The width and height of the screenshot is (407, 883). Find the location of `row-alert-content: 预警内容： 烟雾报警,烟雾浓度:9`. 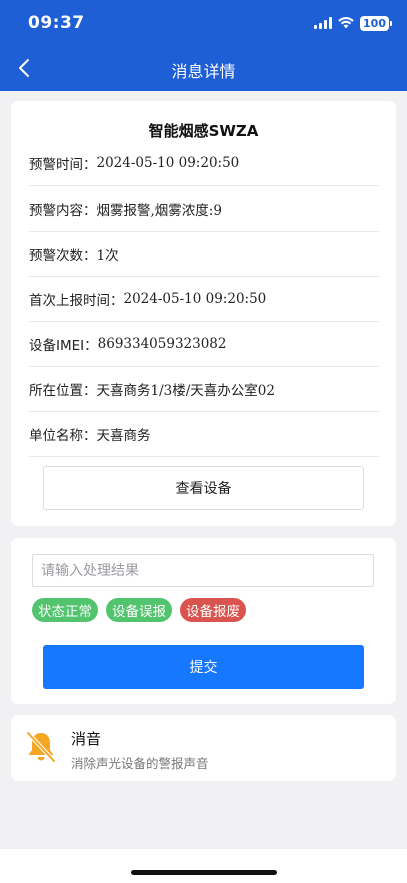

row-alert-content: 预警内容： 烟雾报警,烟雾浓度:9 is located at coordinates (204, 209).